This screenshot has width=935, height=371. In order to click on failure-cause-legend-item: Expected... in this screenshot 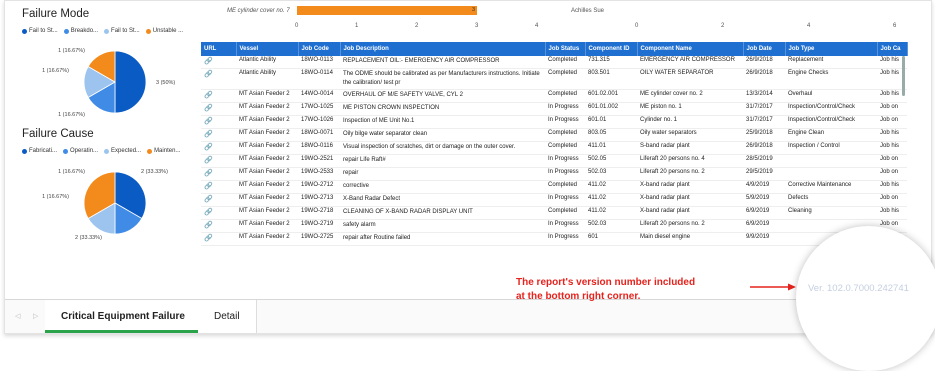, I will do `click(122, 151)`.